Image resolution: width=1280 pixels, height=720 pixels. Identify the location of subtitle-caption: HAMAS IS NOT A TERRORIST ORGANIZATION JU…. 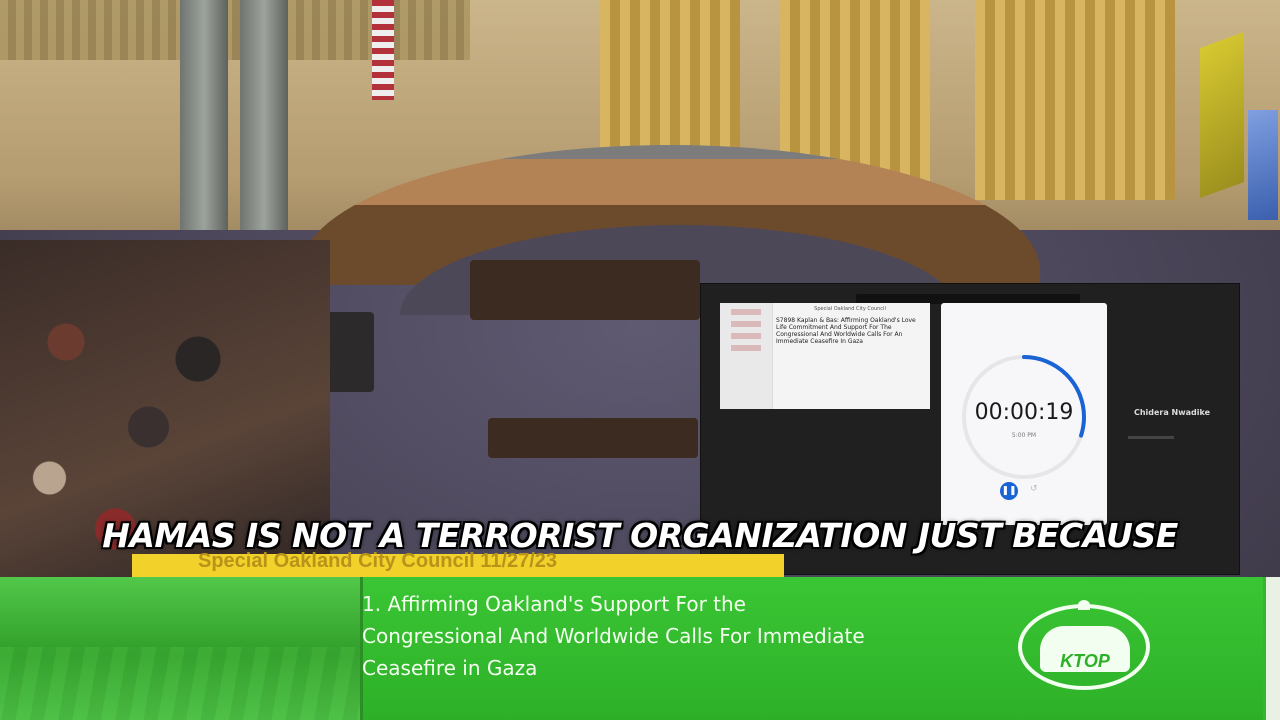
(640, 535).